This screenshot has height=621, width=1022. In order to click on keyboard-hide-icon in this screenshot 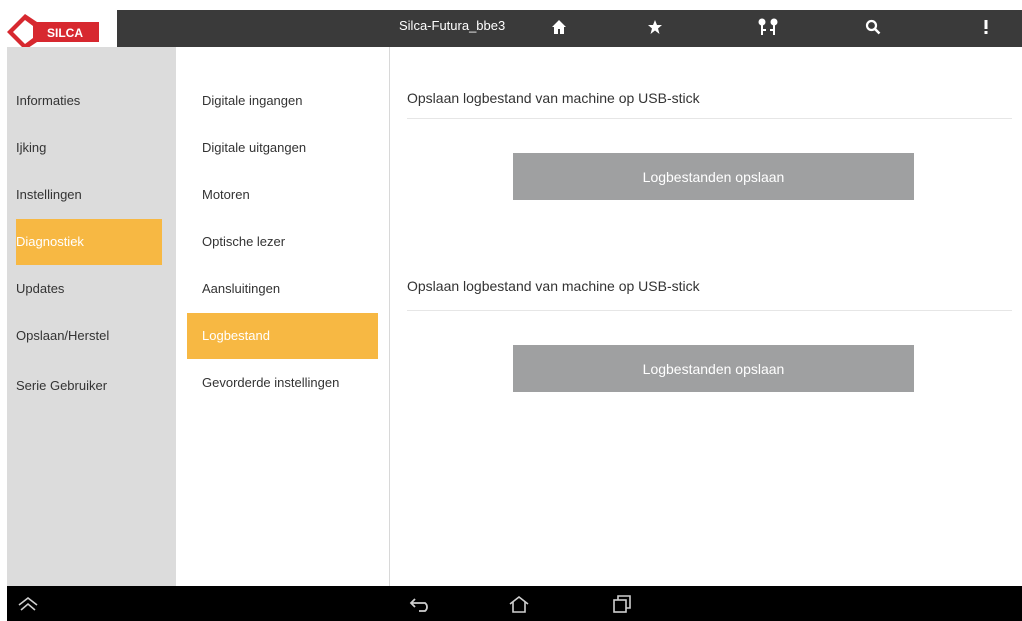, I will do `click(28, 604)`.